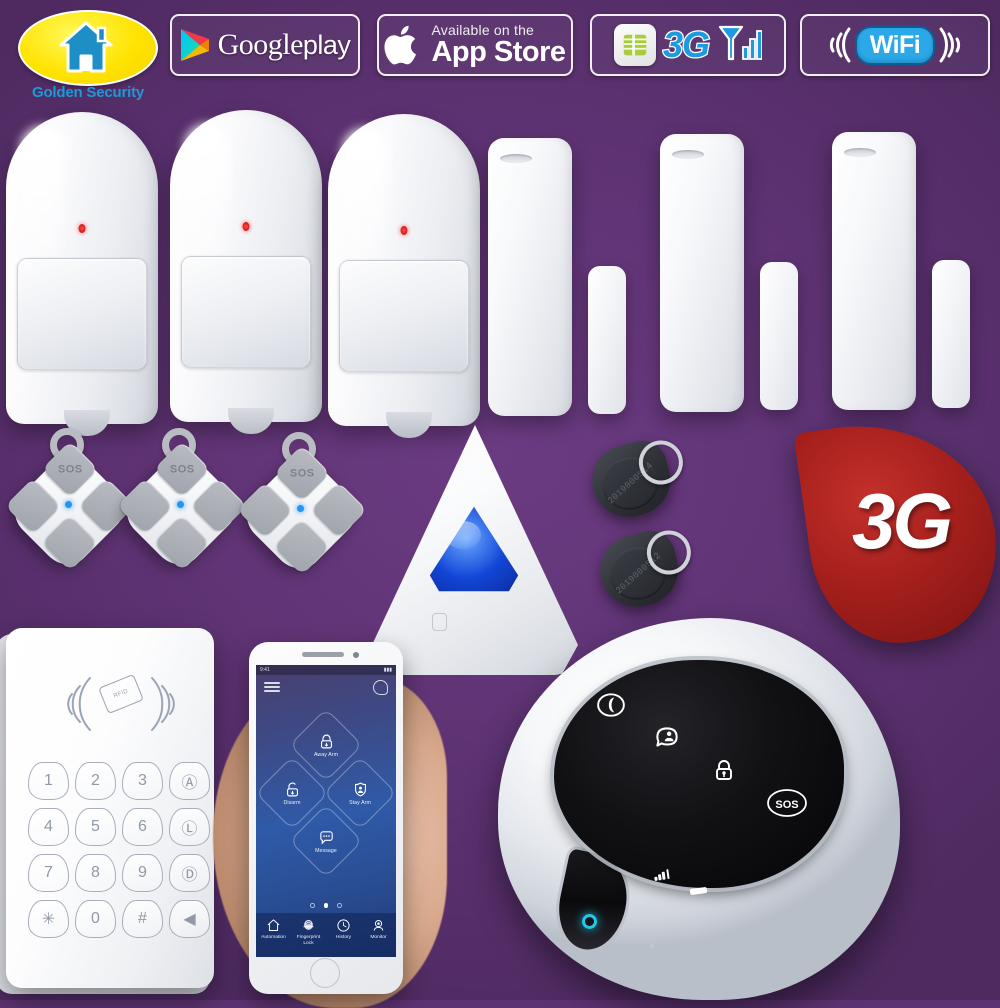  Describe the element at coordinates (142, 873) in the screenshot. I see `key-9: 9` at that location.